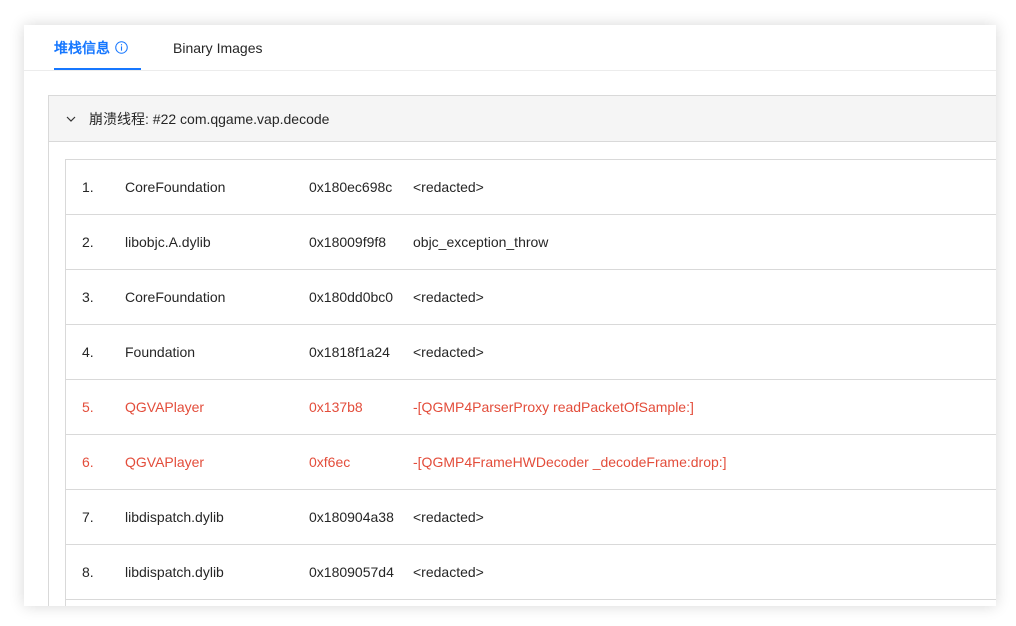 This screenshot has width=1016, height=626. I want to click on frame-symbol: objc_exception_throw, so click(481, 242).